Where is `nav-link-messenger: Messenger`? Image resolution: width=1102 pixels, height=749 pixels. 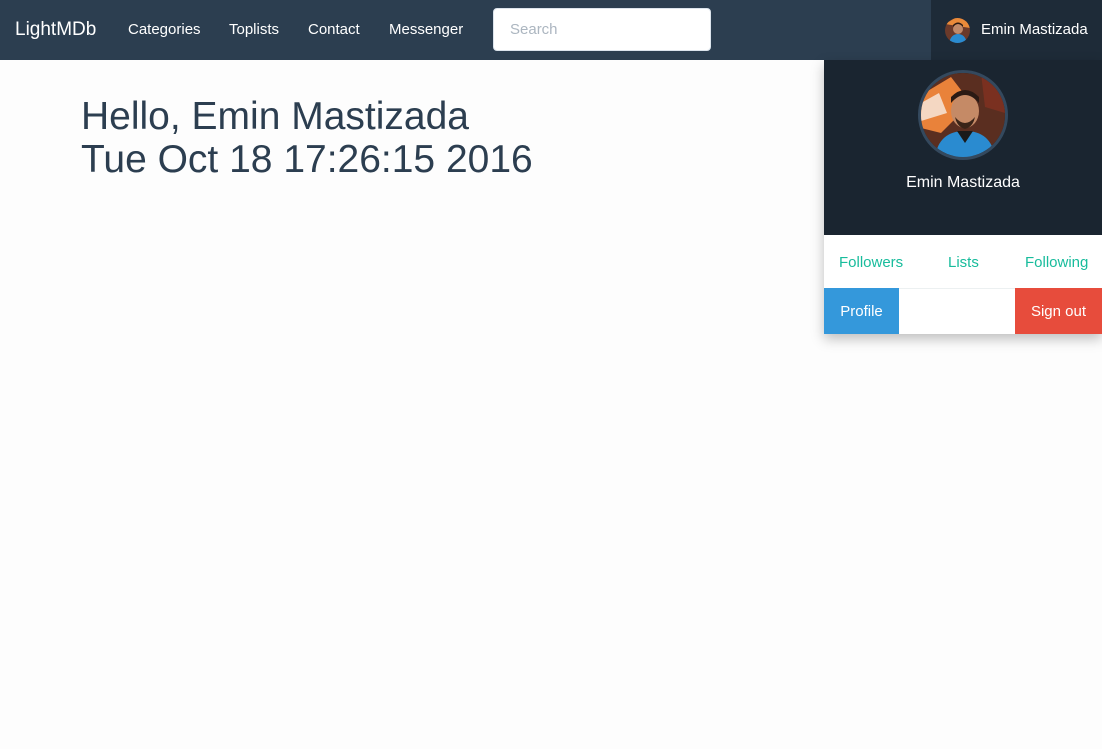 nav-link-messenger: Messenger is located at coordinates (426, 30).